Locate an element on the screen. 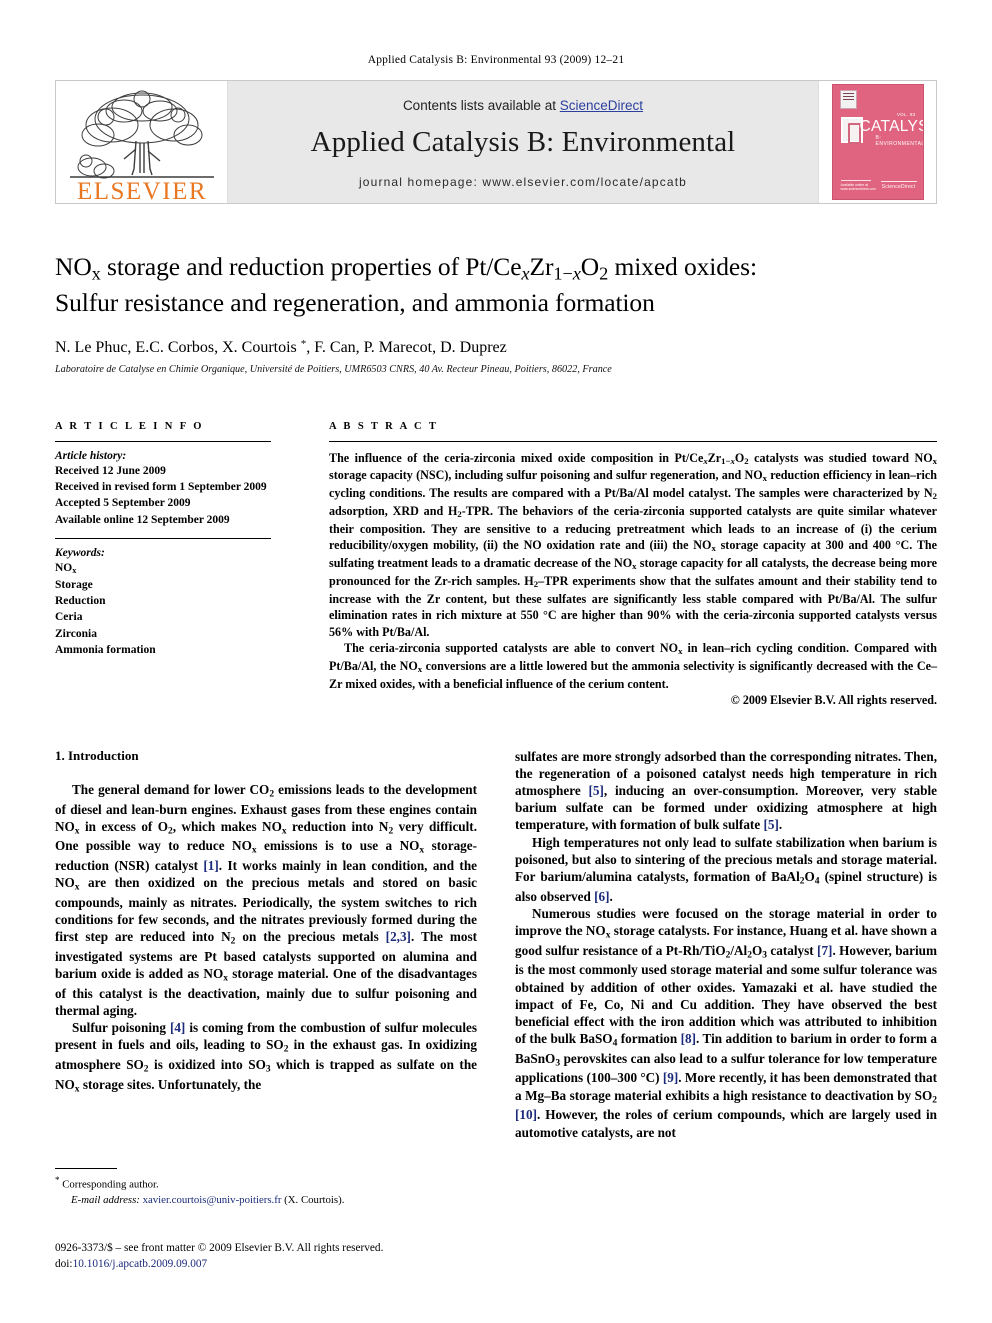  keyword-item: NOx is located at coordinates (66, 568).